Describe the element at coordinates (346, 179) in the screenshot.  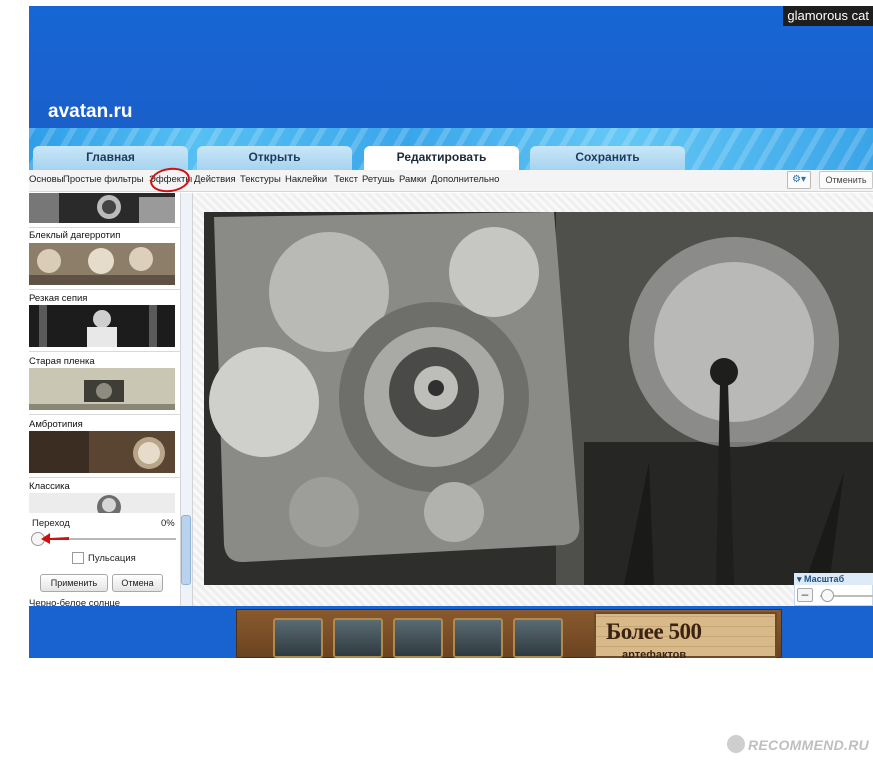
I see `menu-text: Текст` at that location.